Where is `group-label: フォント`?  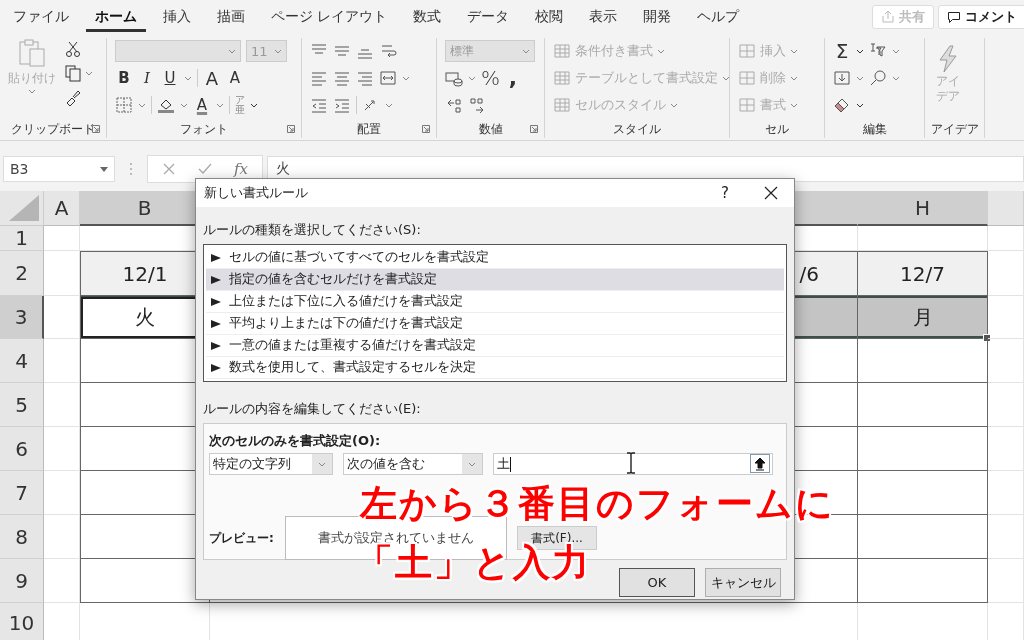 group-label: フォント is located at coordinates (204, 129).